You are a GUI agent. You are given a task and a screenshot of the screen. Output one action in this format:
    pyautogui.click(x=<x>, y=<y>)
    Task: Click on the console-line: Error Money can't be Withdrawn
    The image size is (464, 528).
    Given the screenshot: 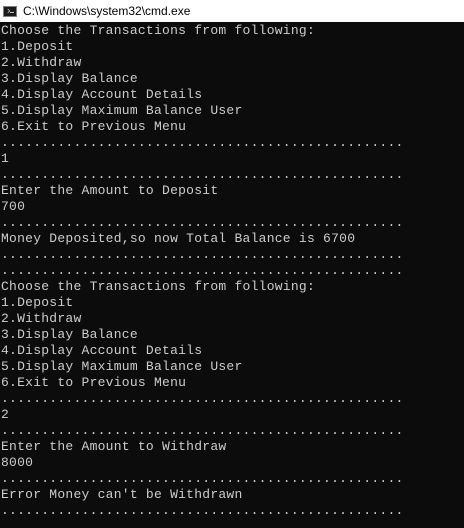 What is the action you would take?
    pyautogui.click(x=122, y=494)
    